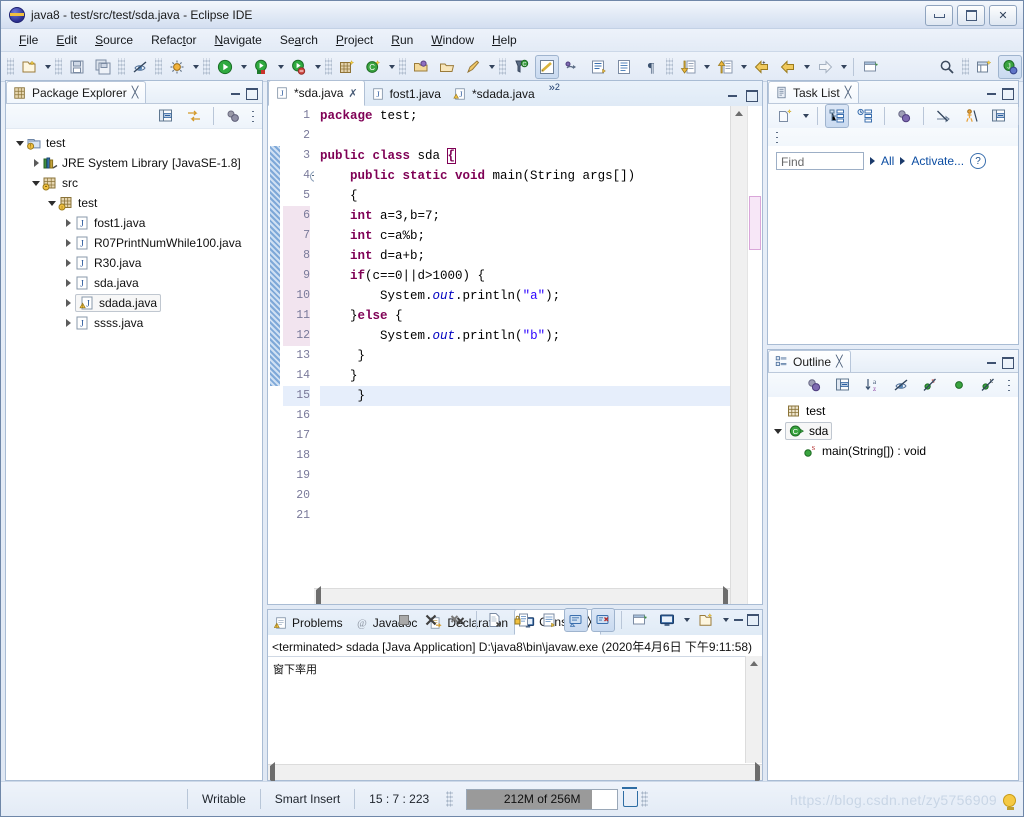  Describe the element at coordinates (1010, 66) in the screenshot. I see `java-perspective-icon: J` at that location.